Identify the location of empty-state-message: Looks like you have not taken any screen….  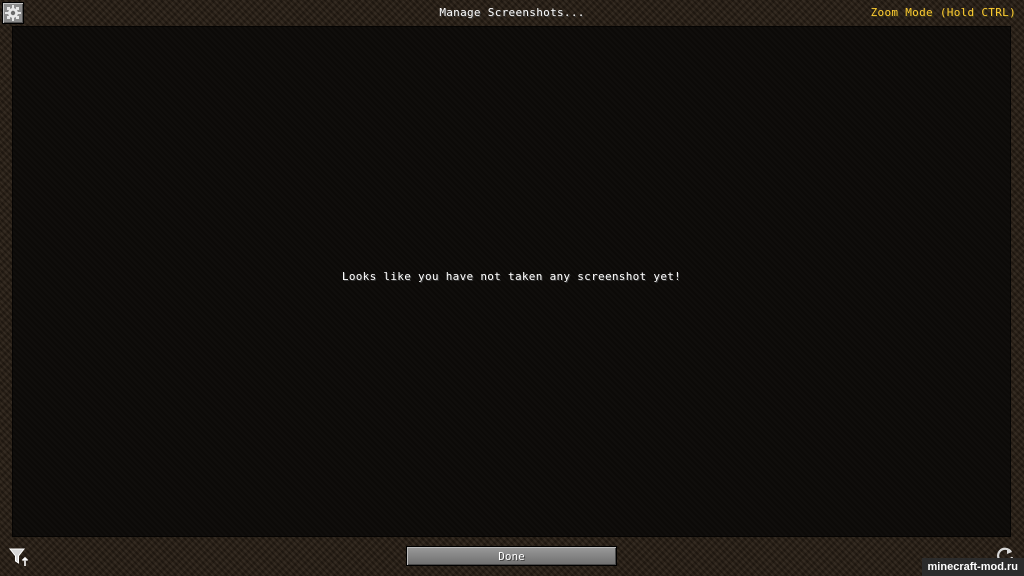
(511, 276).